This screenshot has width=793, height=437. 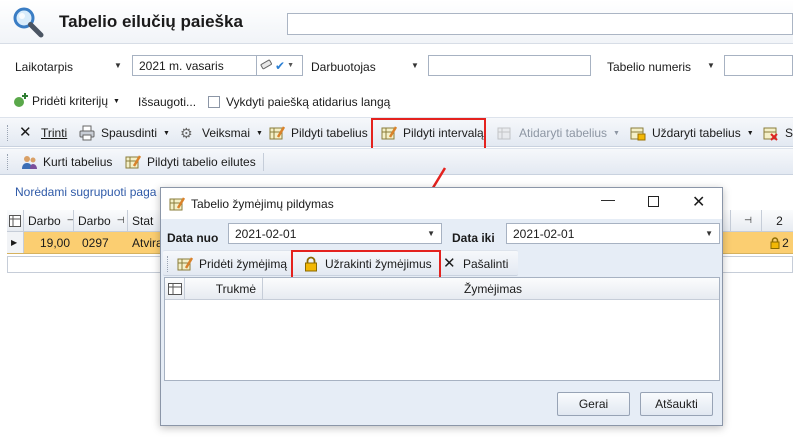 I want to click on fill-tables-button: Pildyti tabelius, so click(x=318, y=133).